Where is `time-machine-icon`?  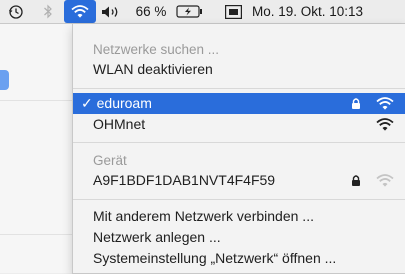 time-machine-icon is located at coordinates (16, 11).